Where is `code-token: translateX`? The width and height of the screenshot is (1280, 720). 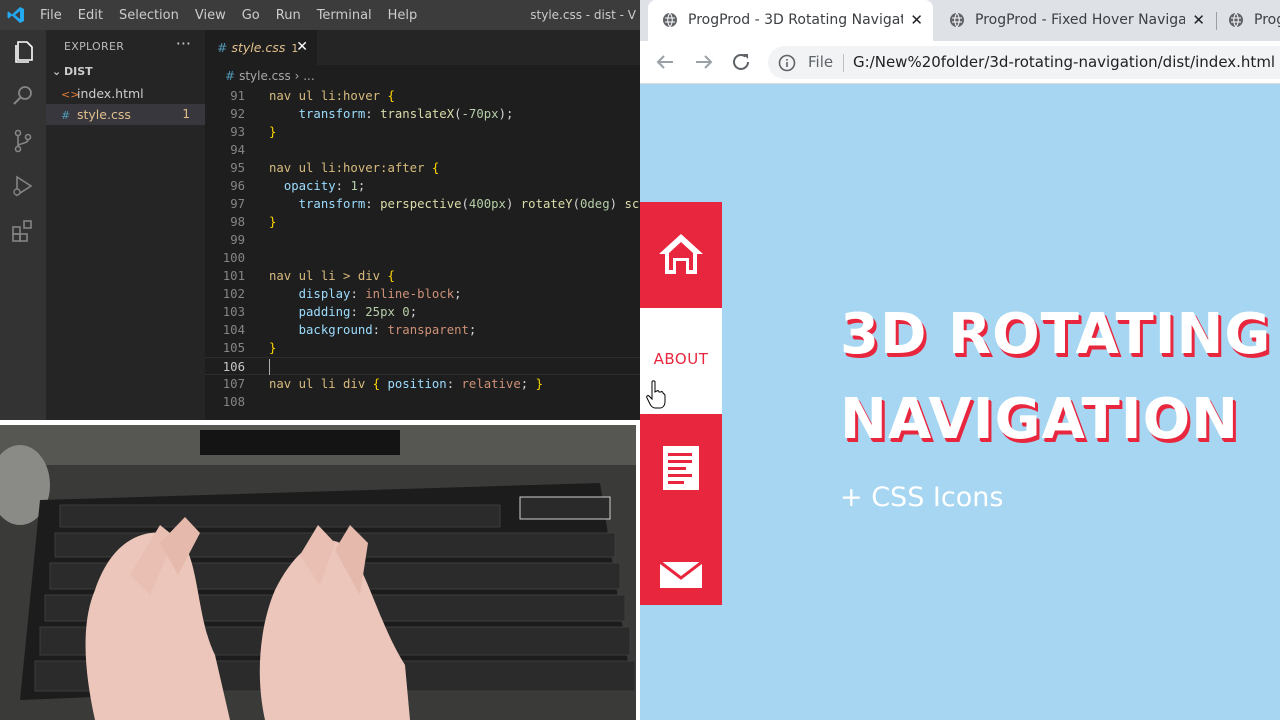 code-token: translateX is located at coordinates (417, 114).